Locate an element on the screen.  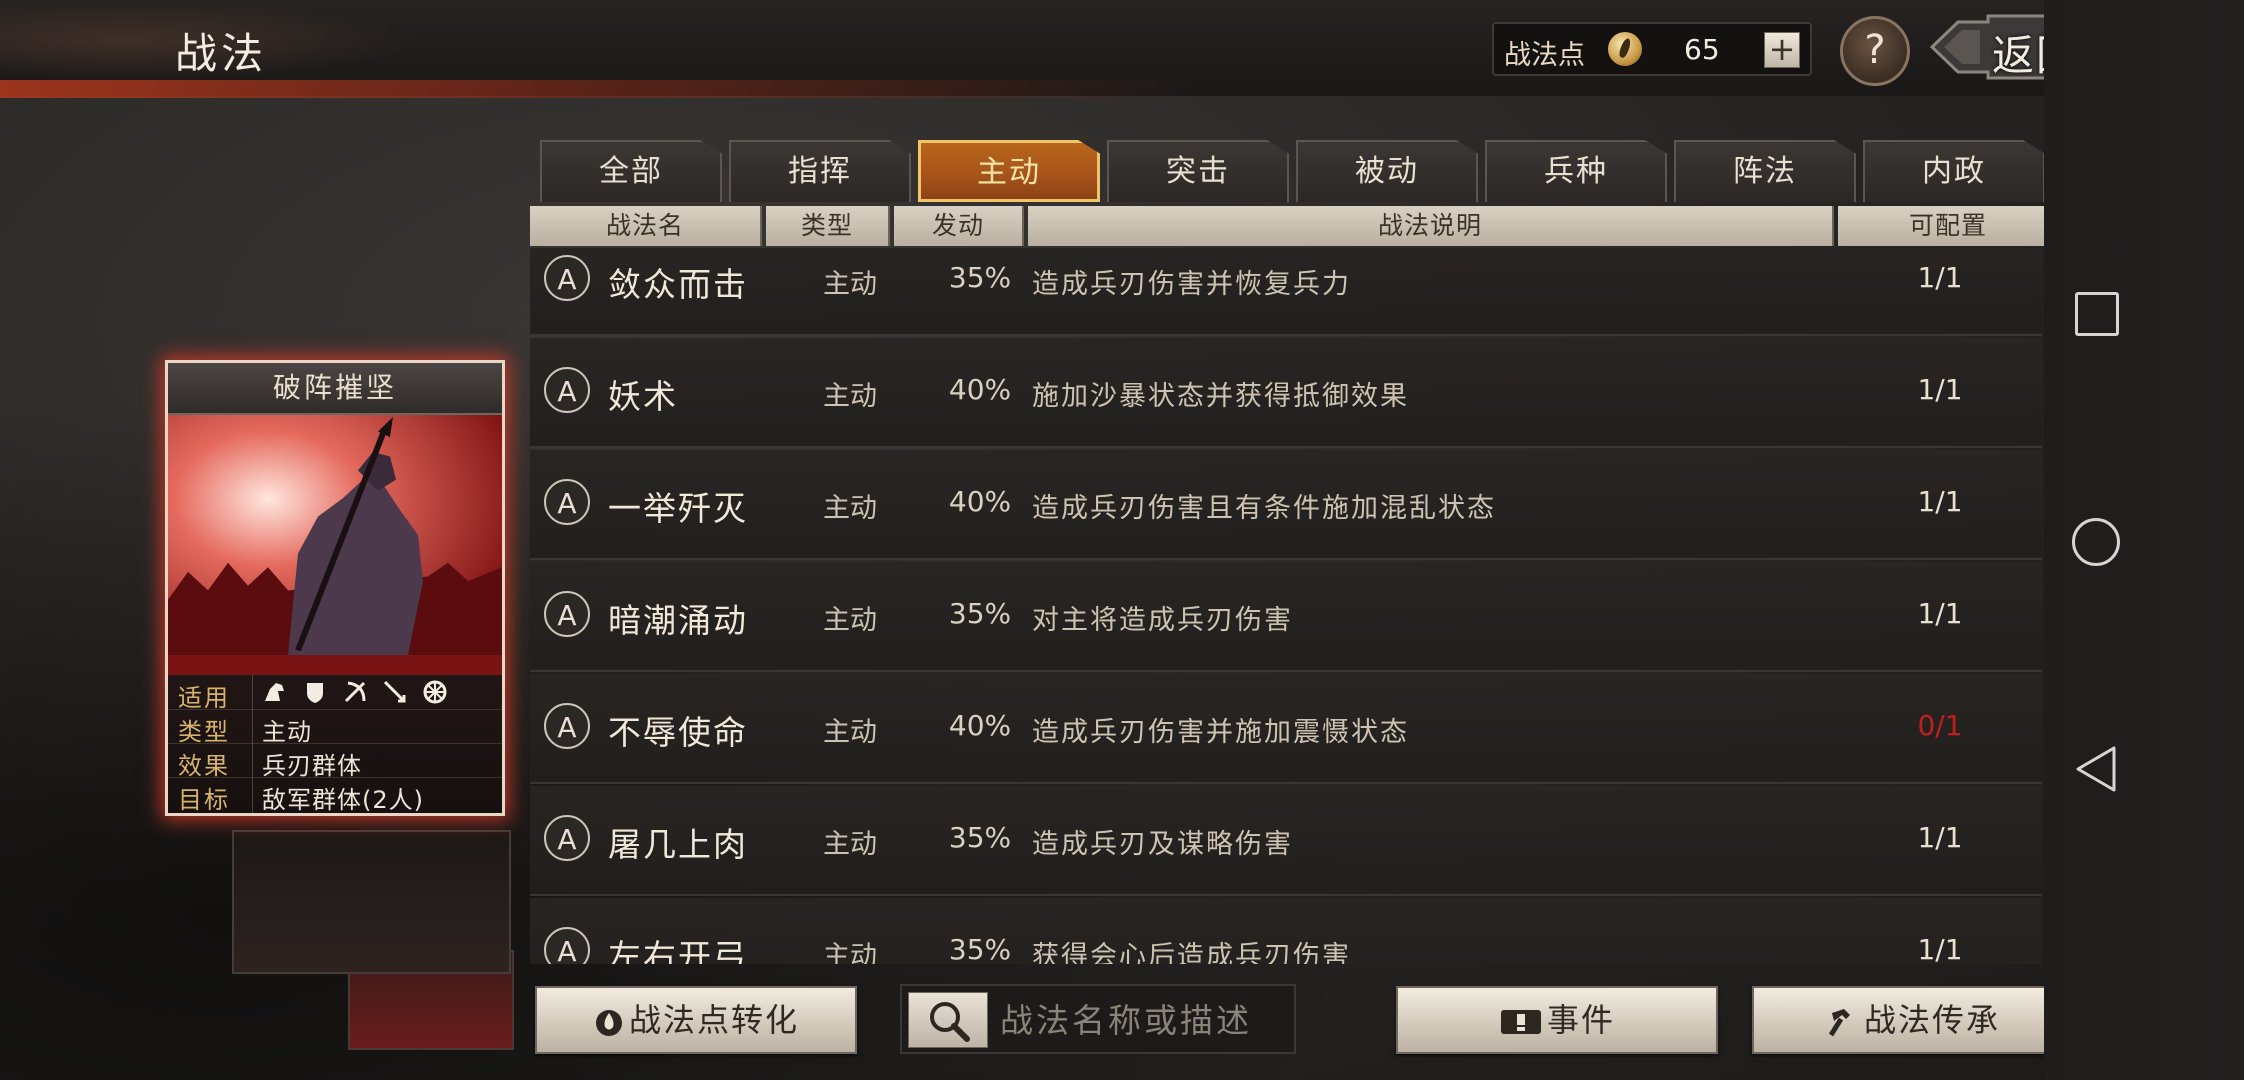
card-target-value: 敌军群体(2人) is located at coordinates (343, 800).